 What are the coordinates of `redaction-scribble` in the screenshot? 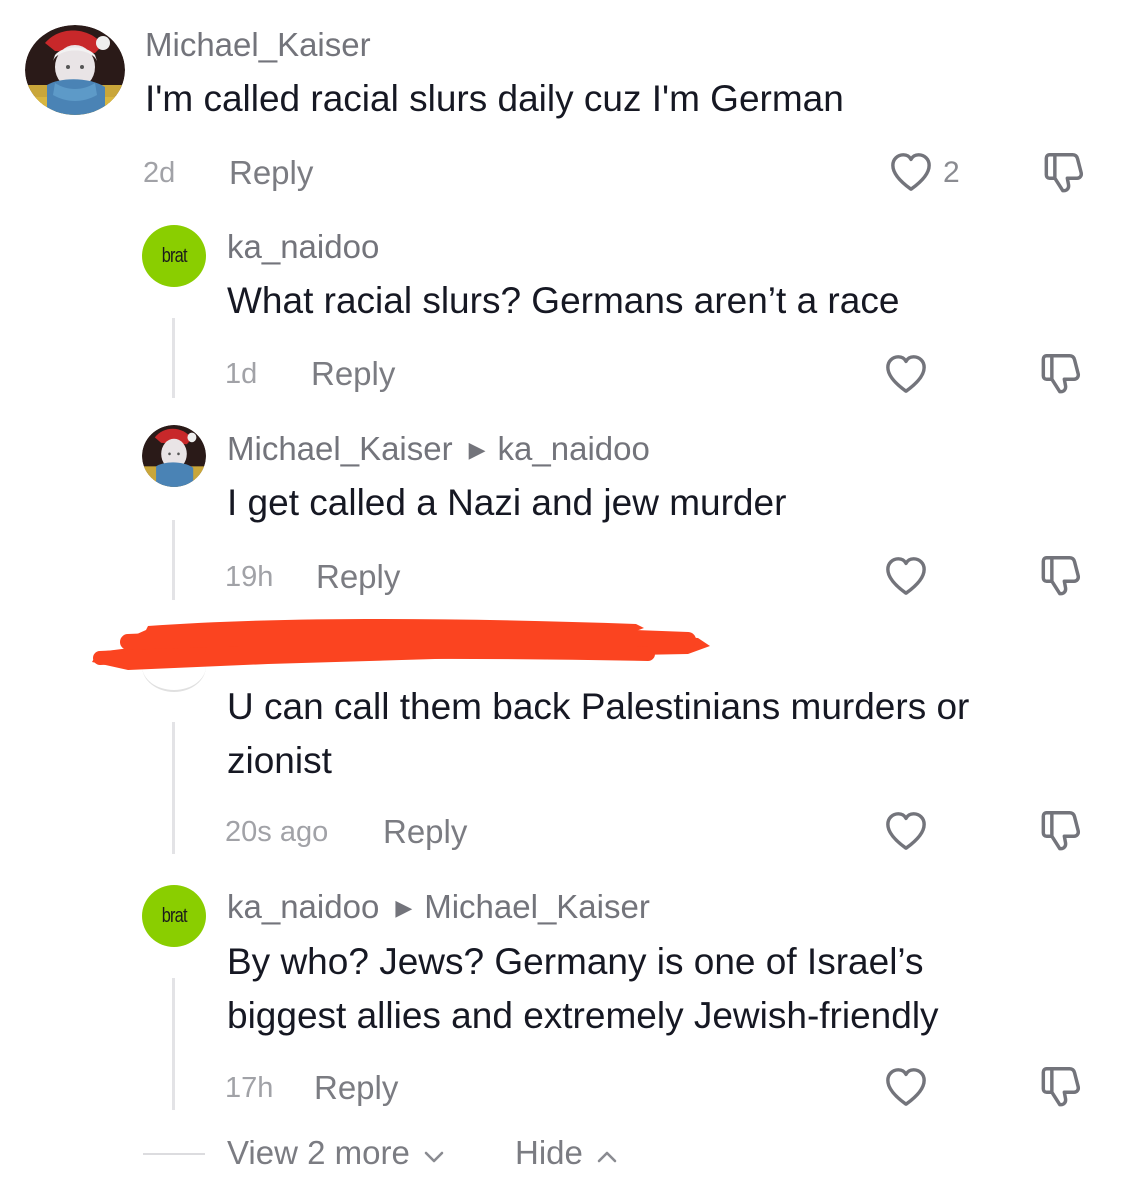 It's located at (403, 643).